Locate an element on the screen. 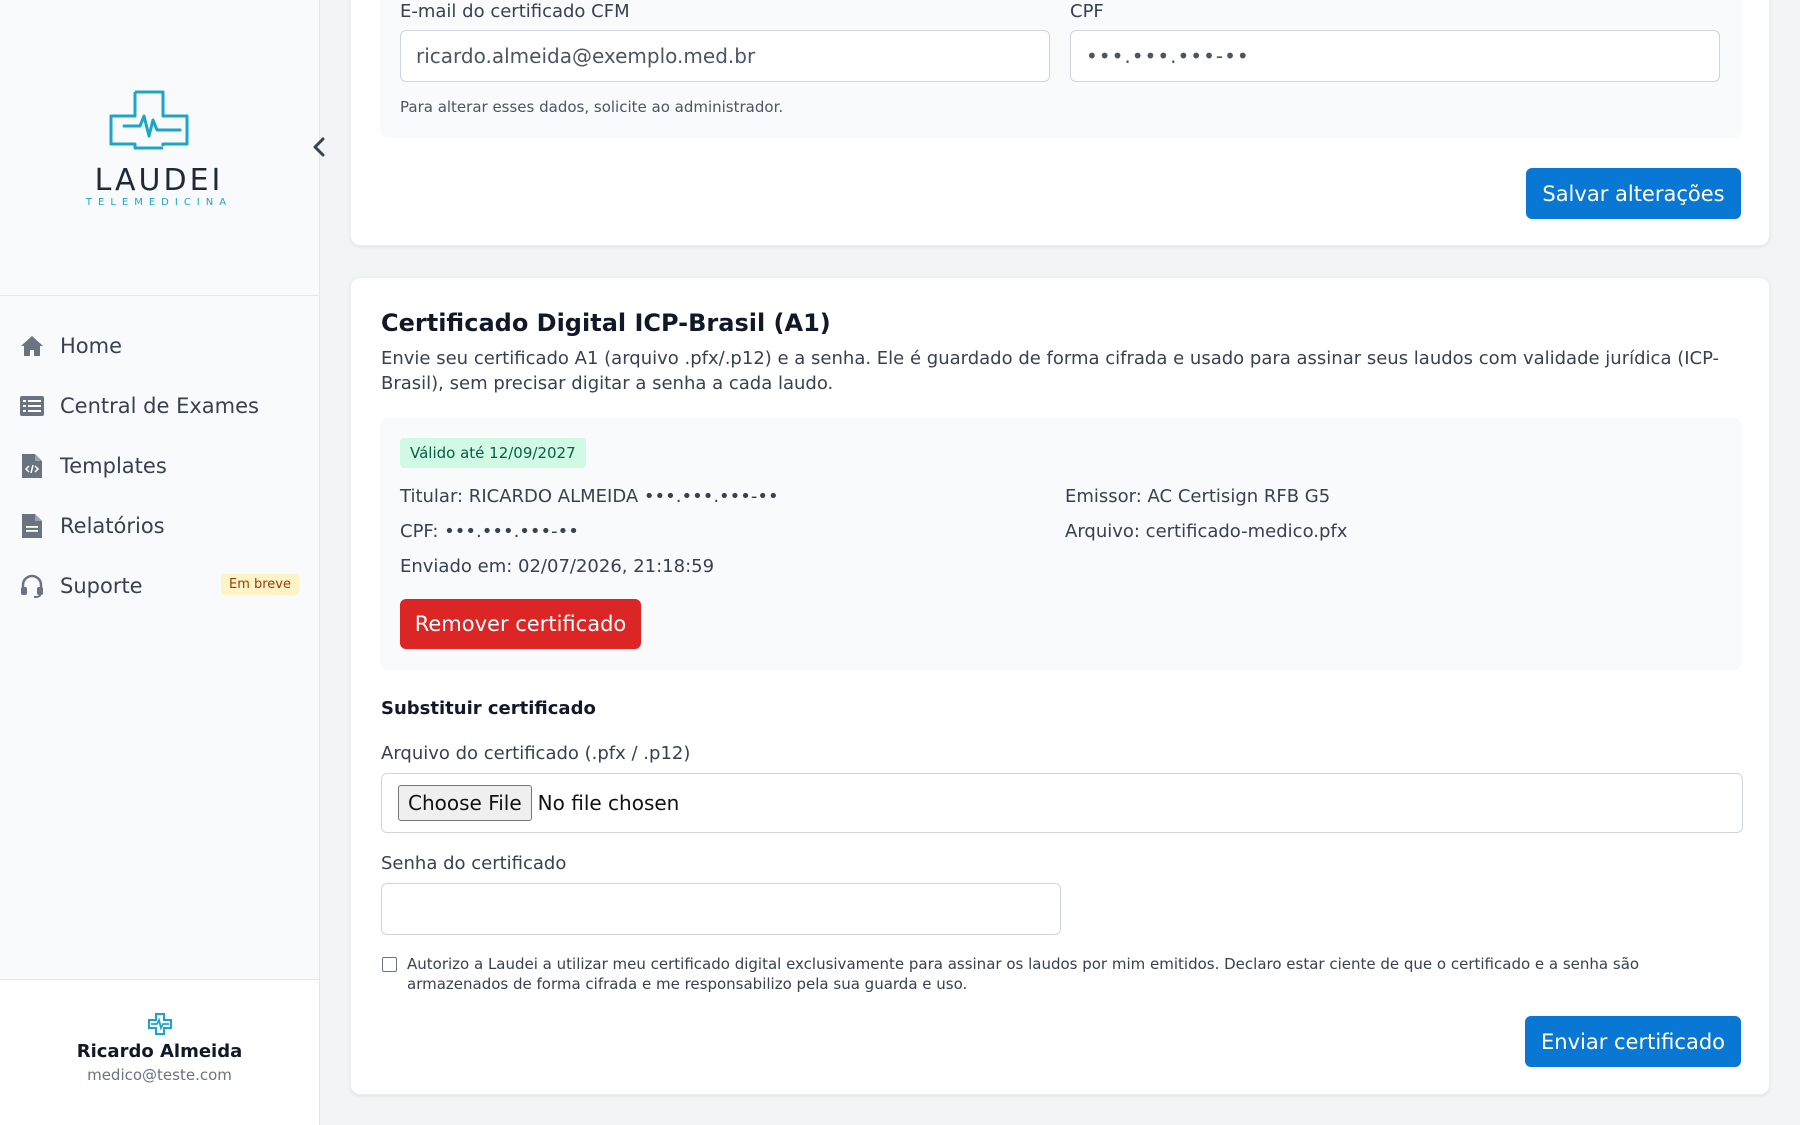 The image size is (1800, 1125). document-icon is located at coordinates (32, 526).